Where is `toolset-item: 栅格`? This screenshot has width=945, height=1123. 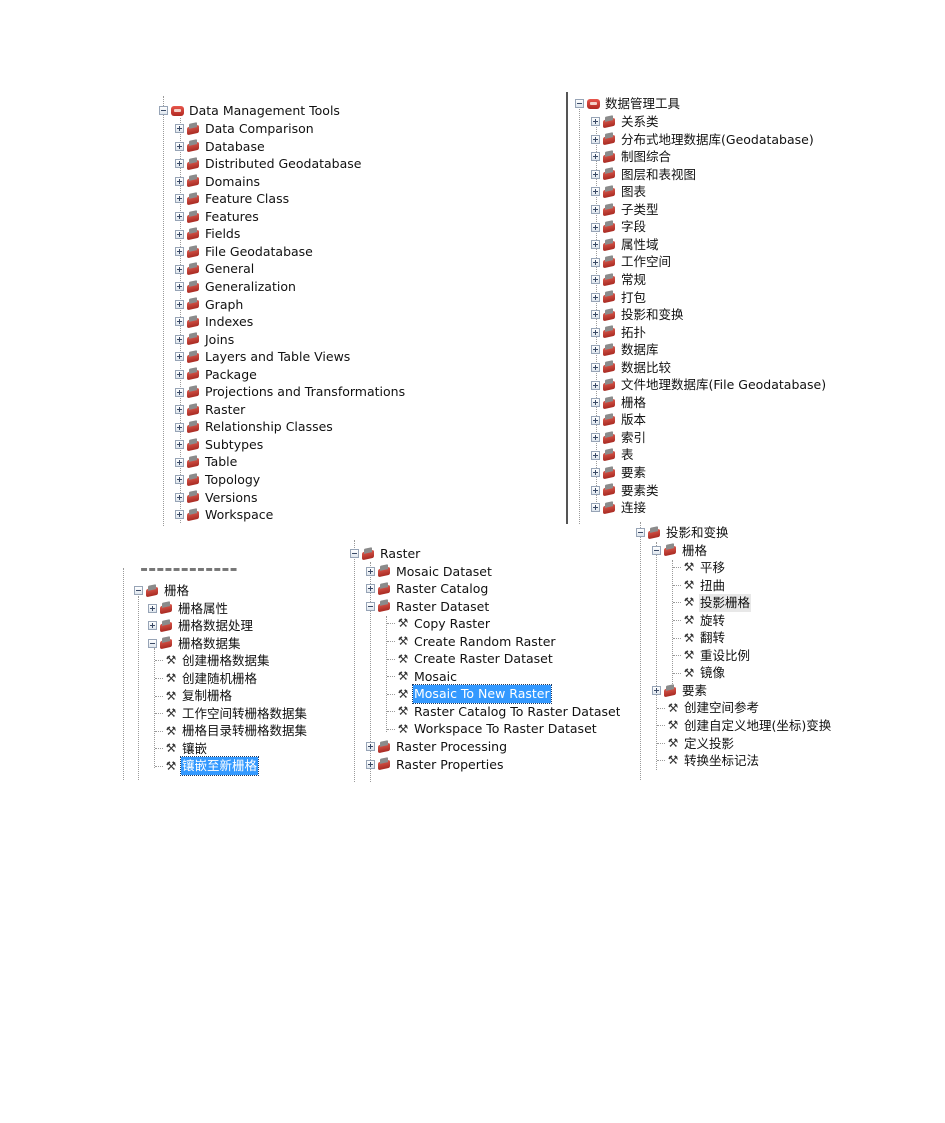 toolset-item: 栅格 is located at coordinates (680, 551).